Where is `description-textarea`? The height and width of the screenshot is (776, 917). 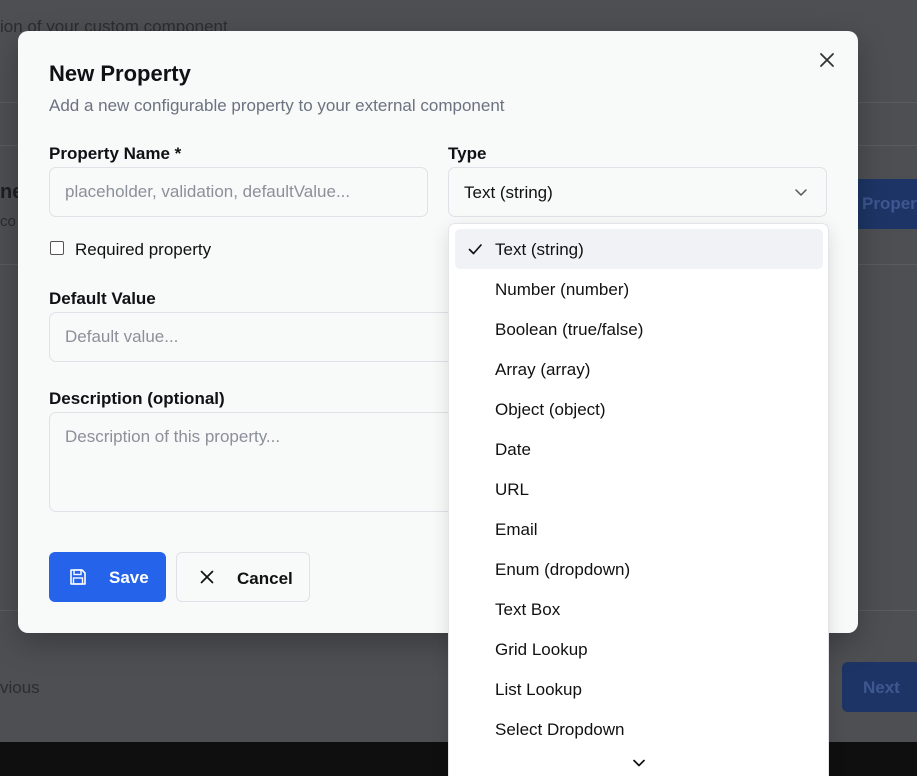
description-textarea is located at coordinates (259, 462).